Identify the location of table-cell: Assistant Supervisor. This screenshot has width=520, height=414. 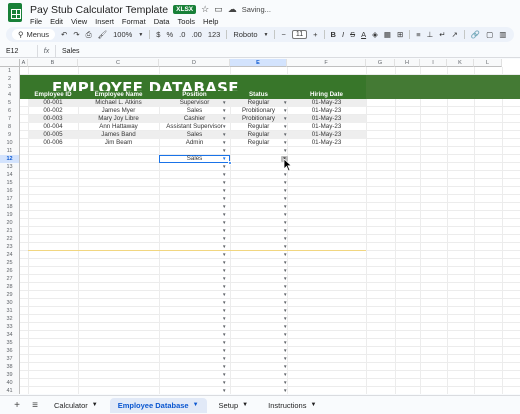
(194, 127).